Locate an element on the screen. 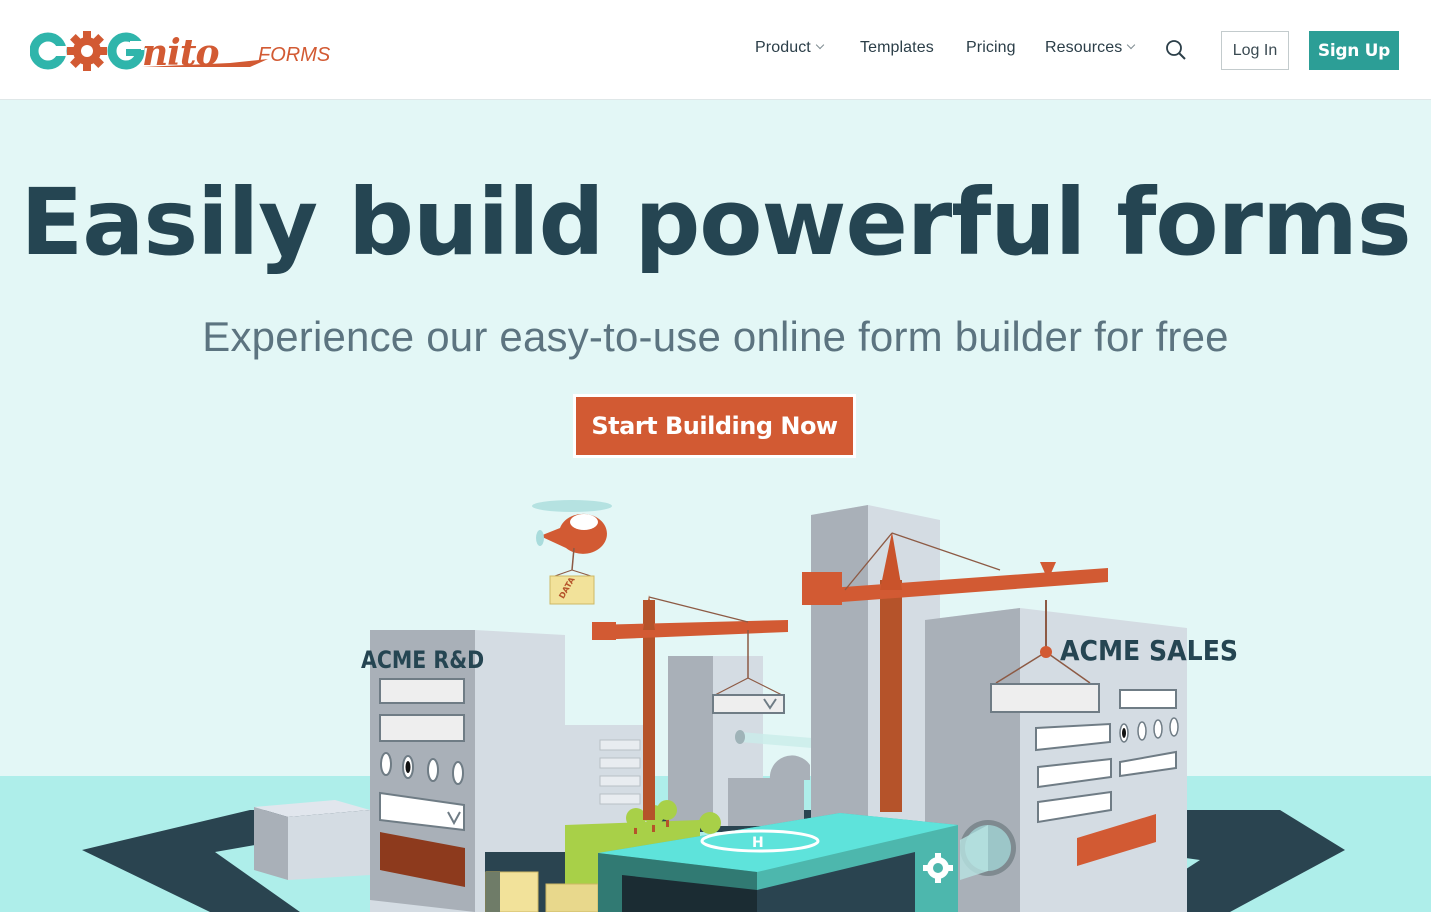 Image resolution: width=1431 pixels, height=912 pixels. logo-g-letter is located at coordinates (126, 51).